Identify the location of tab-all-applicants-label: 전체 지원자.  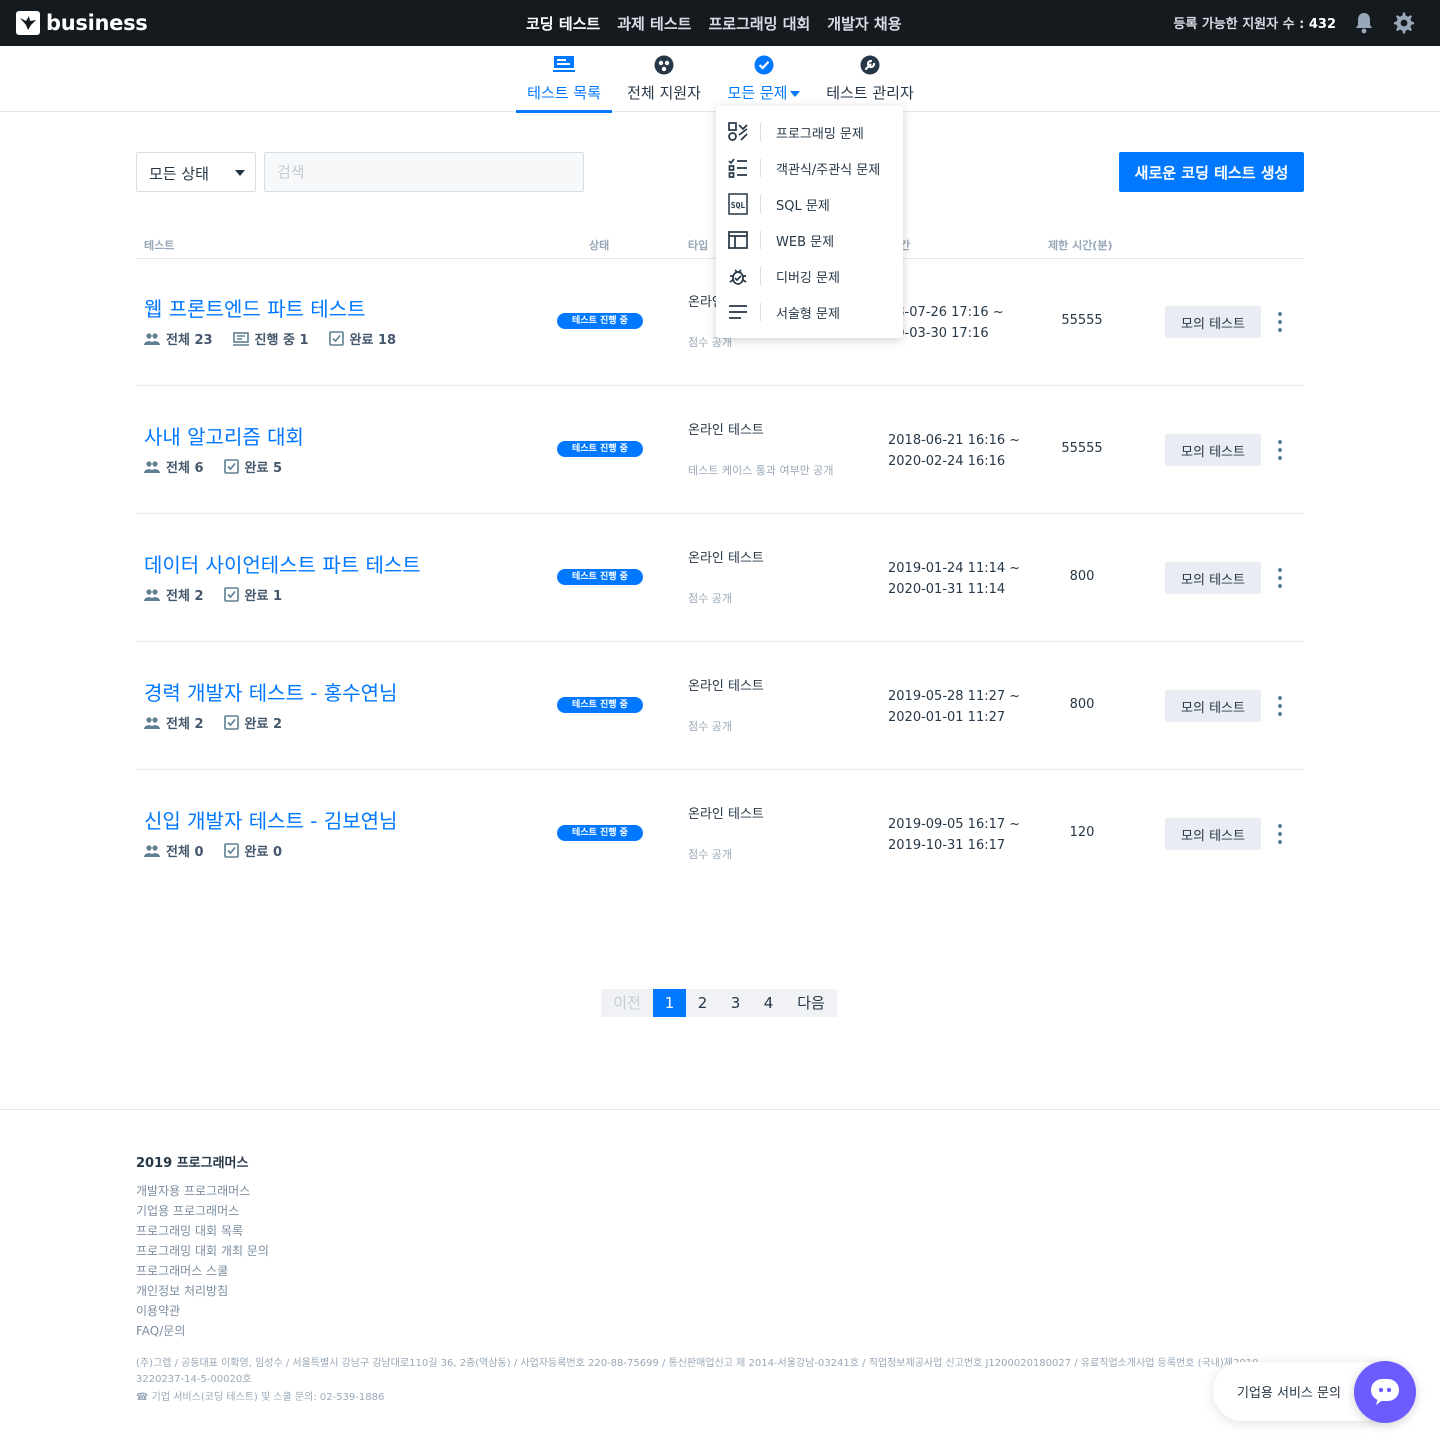
(664, 93).